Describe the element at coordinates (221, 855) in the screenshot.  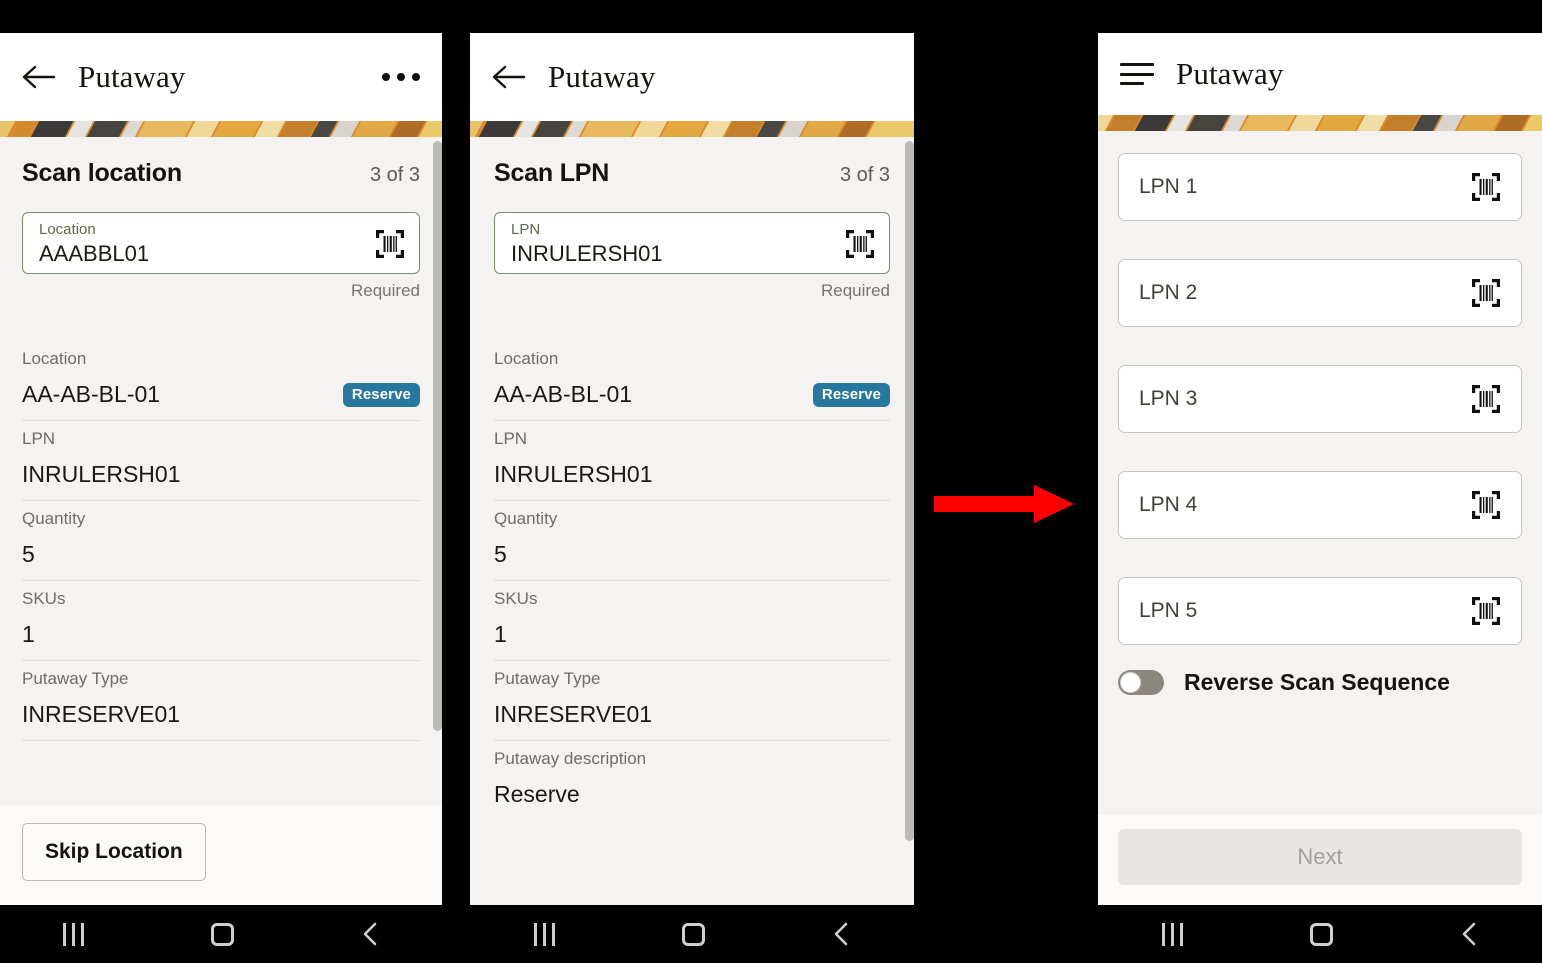
I see `footer-actions: Skip Location` at that location.